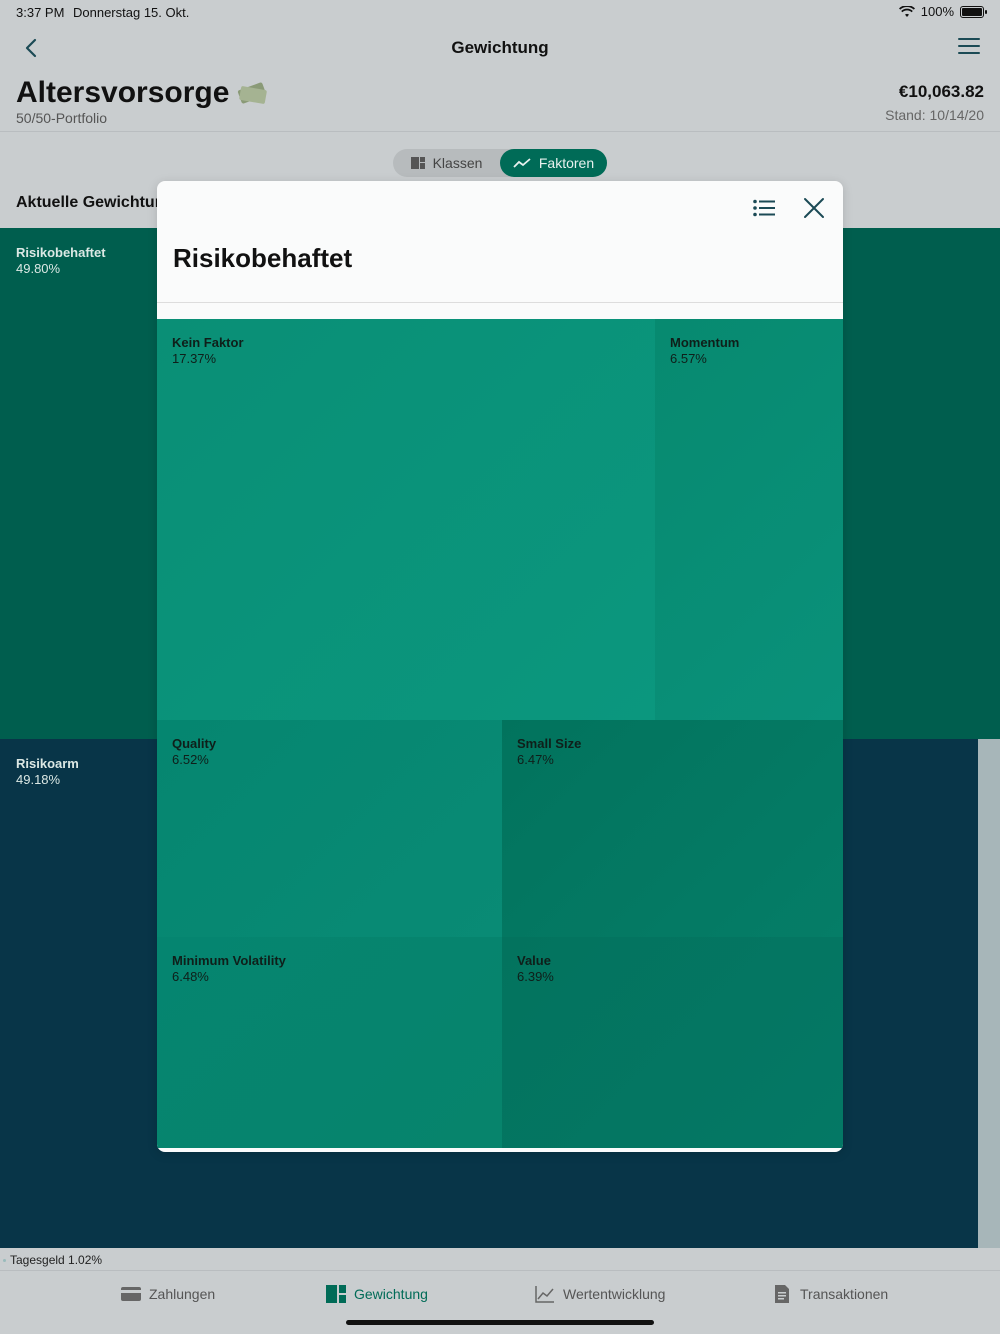 The image size is (1000, 1334). Describe the element at coordinates (61, 252) in the screenshot. I see `risky-name: Risikobehaftet` at that location.